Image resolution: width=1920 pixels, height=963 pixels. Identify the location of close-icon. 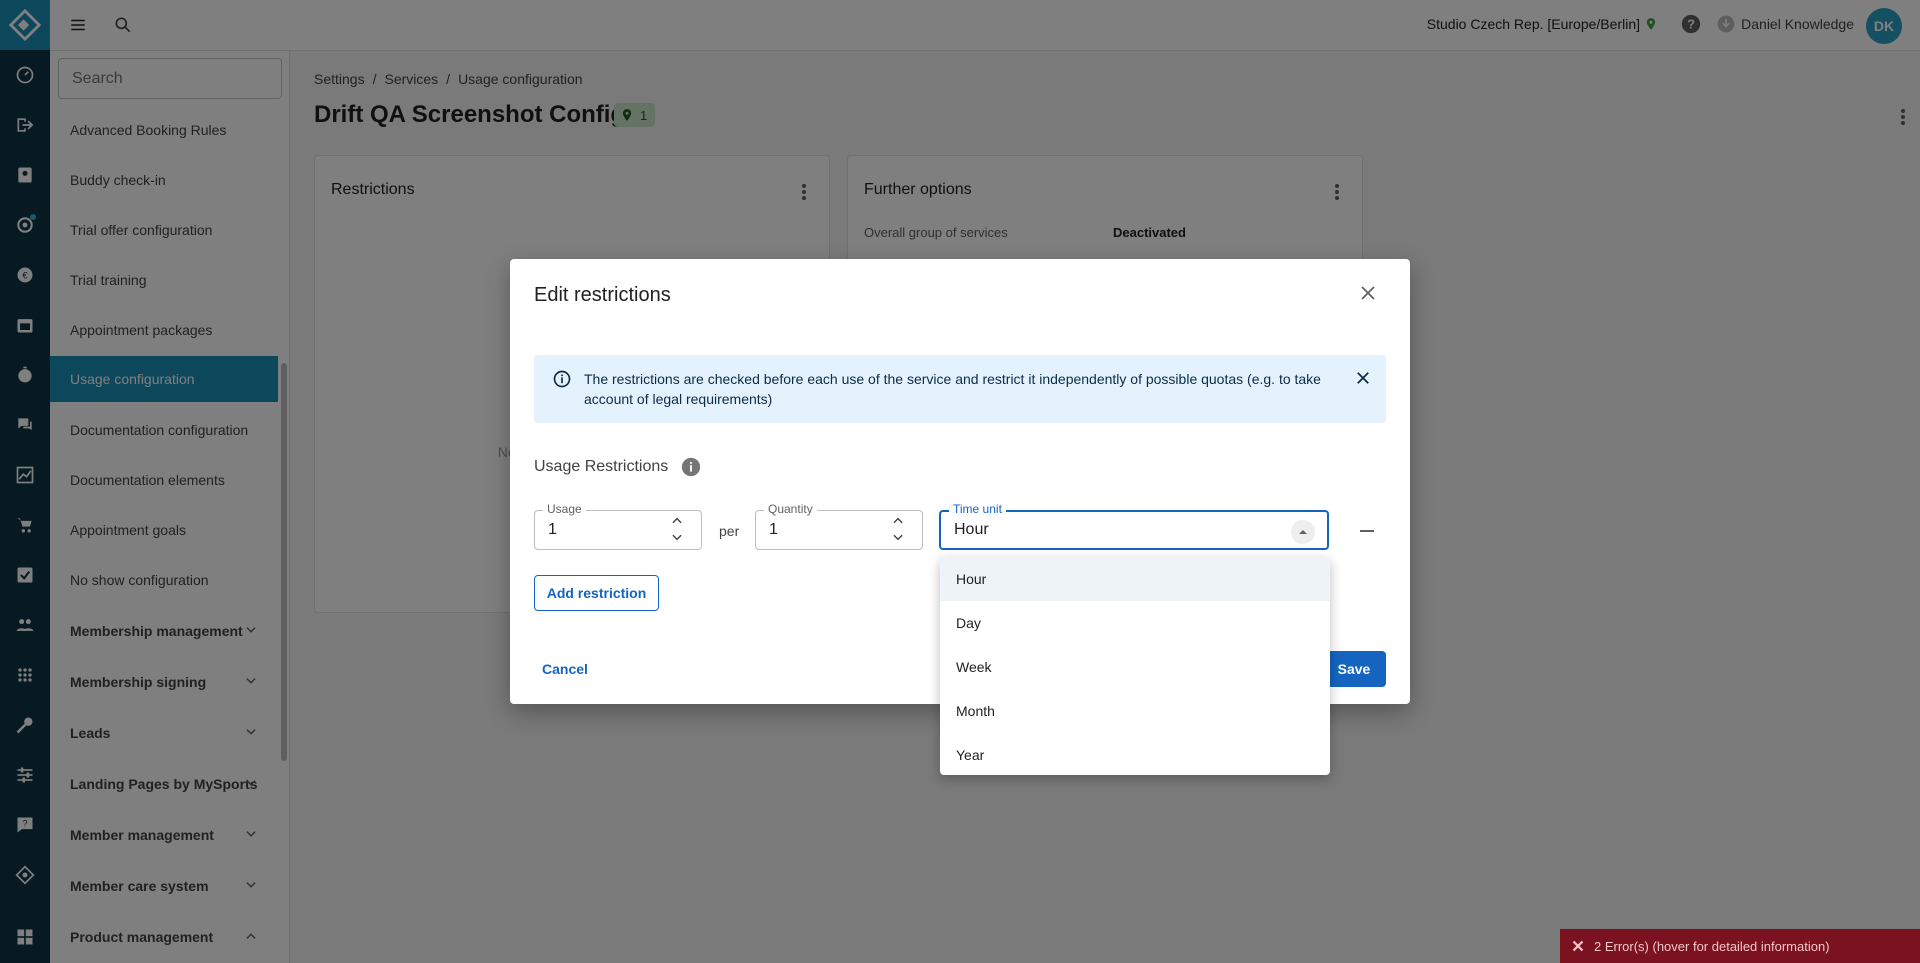
(1368, 295).